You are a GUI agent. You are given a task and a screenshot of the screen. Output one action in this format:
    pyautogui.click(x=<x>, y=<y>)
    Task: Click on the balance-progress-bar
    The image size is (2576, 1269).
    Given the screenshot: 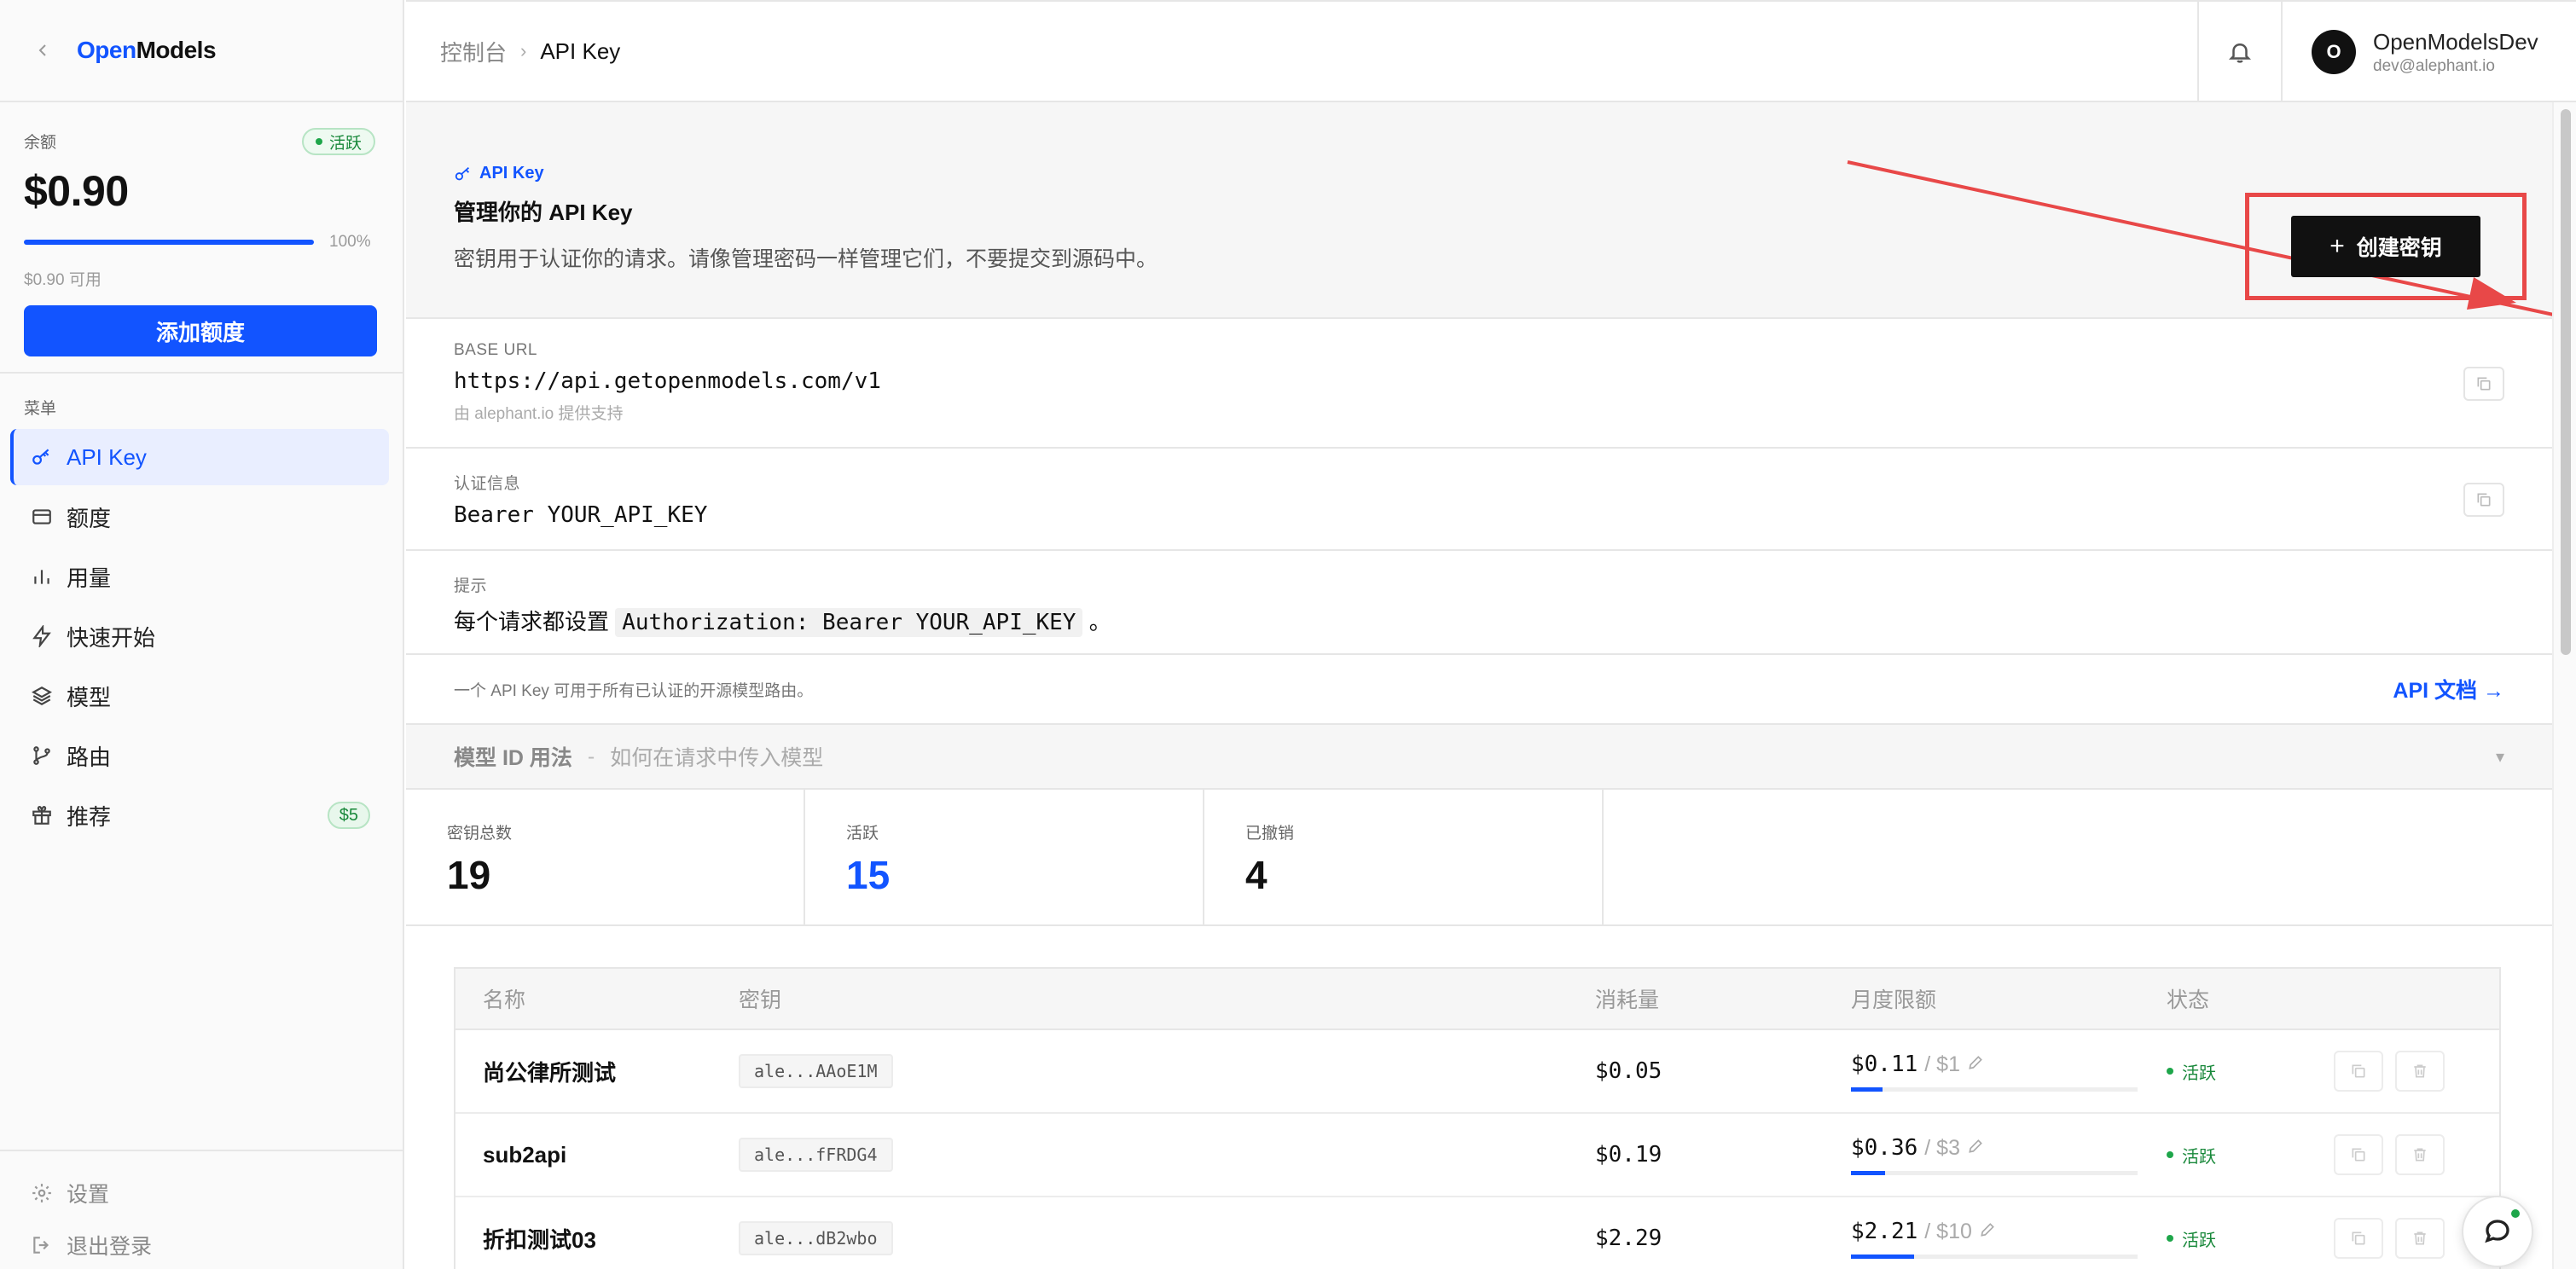 What is the action you would take?
    pyautogui.click(x=169, y=242)
    